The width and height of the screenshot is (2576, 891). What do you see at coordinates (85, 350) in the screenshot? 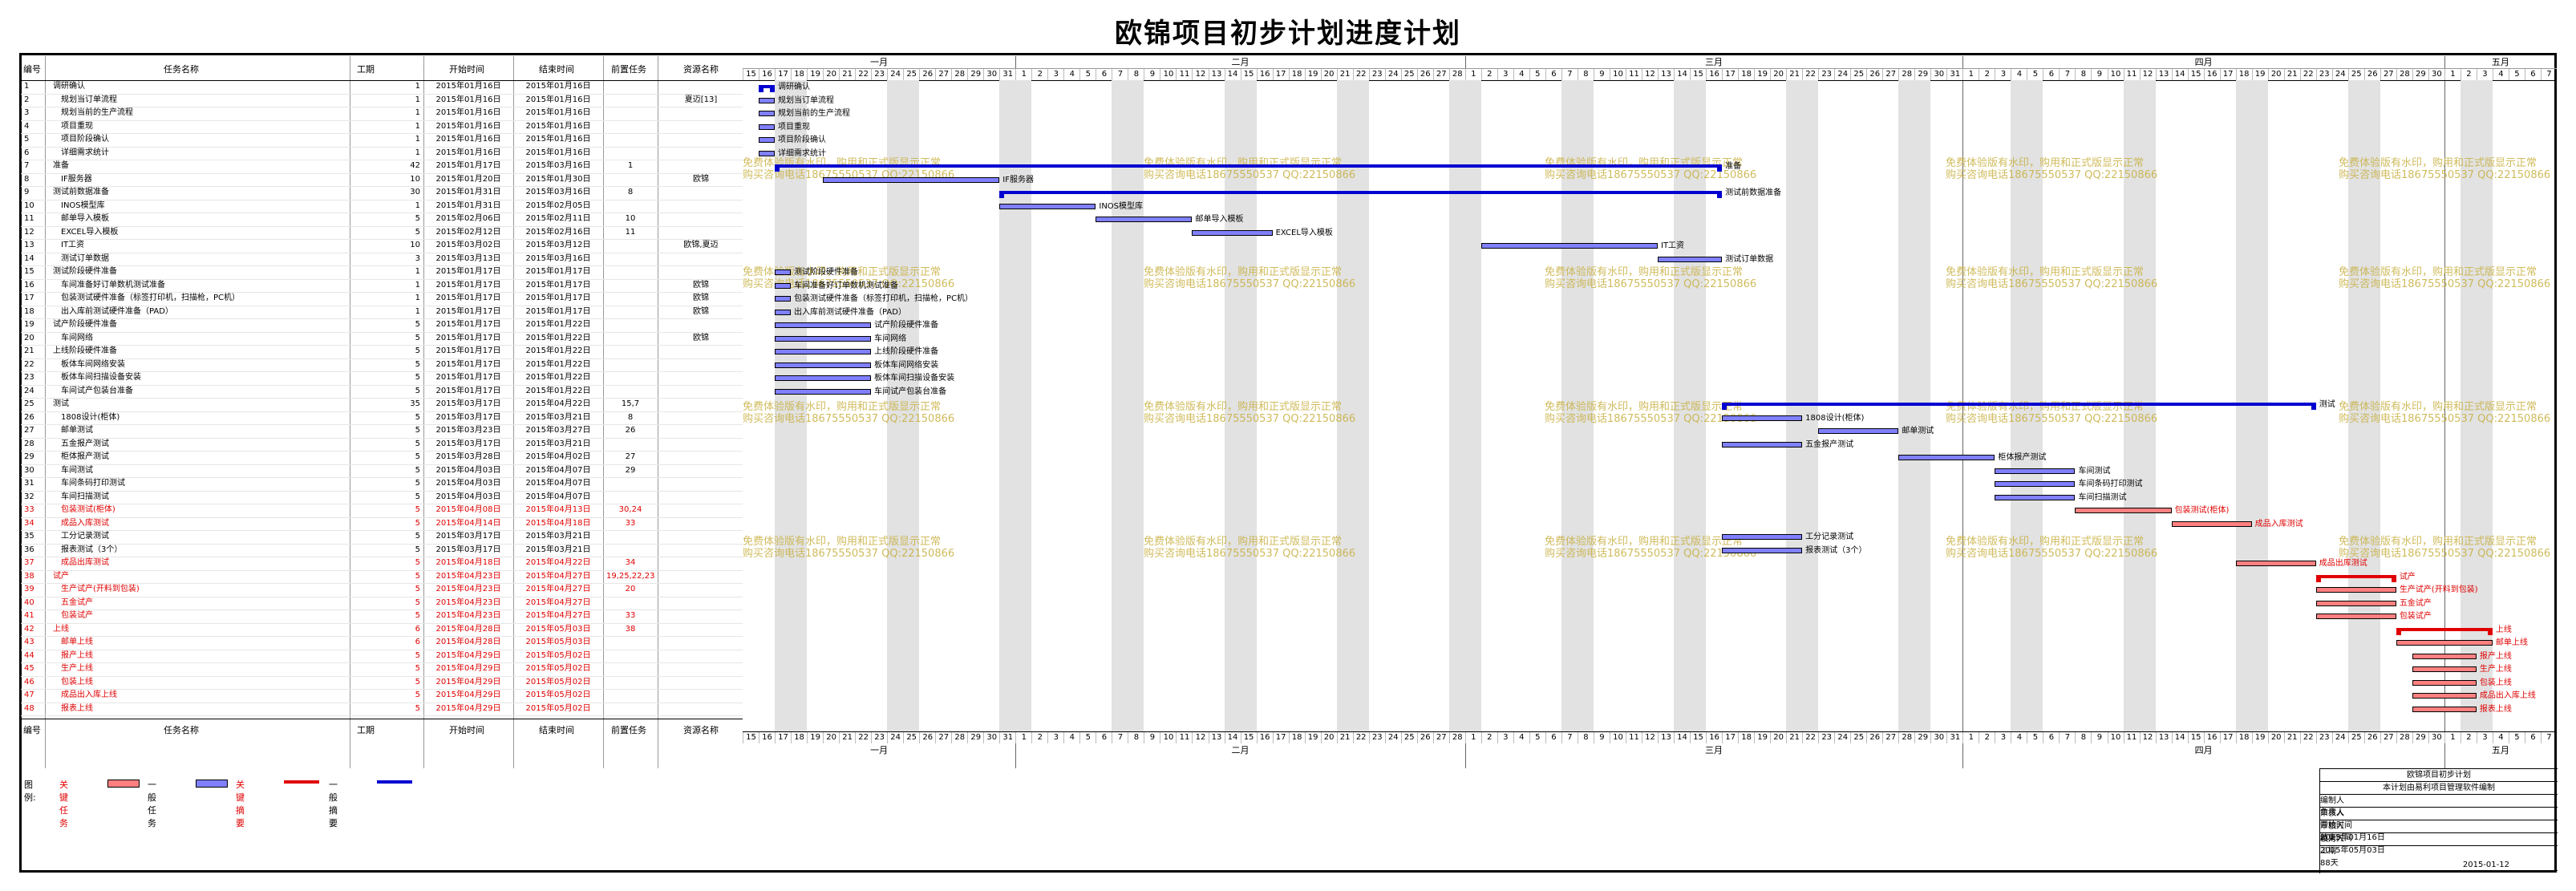
I see `task-cell-name: 上线阶段硬件准备` at bounding box center [85, 350].